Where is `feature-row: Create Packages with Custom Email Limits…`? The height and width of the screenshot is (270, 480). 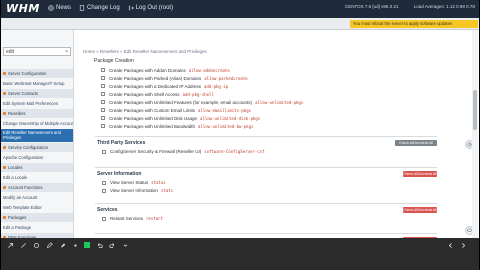
feature-row: Create Packages with Custom Email Limits… is located at coordinates (202, 110).